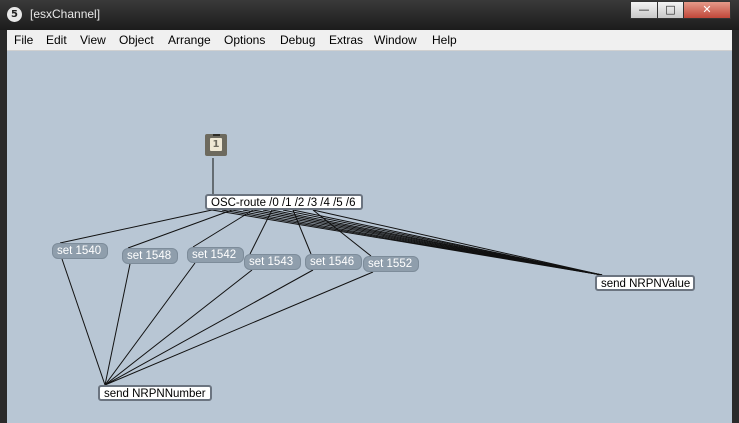 Image resolution: width=739 pixels, height=423 pixels. What do you see at coordinates (215, 255) in the screenshot?
I see `message-set-1542: set 1542` at bounding box center [215, 255].